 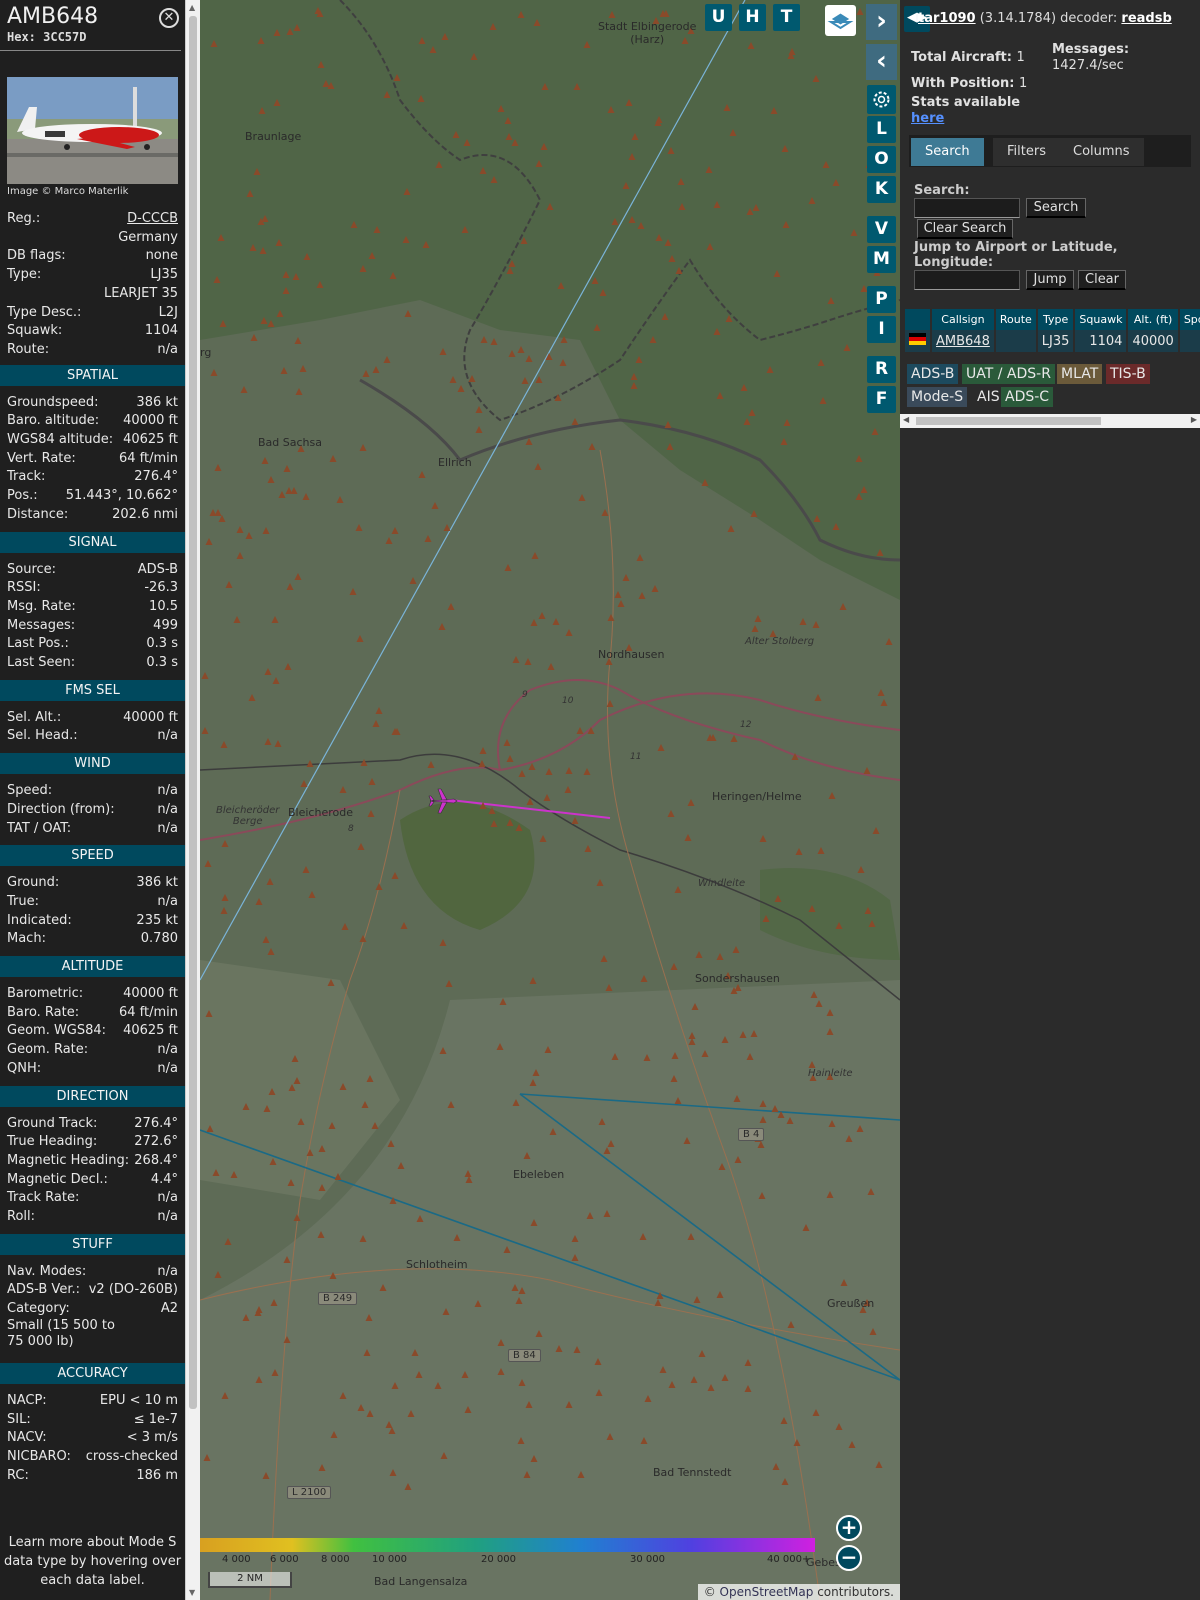 What do you see at coordinates (46, 1271) in the screenshot?
I see `info-row-label: Nav. Modes:` at bounding box center [46, 1271].